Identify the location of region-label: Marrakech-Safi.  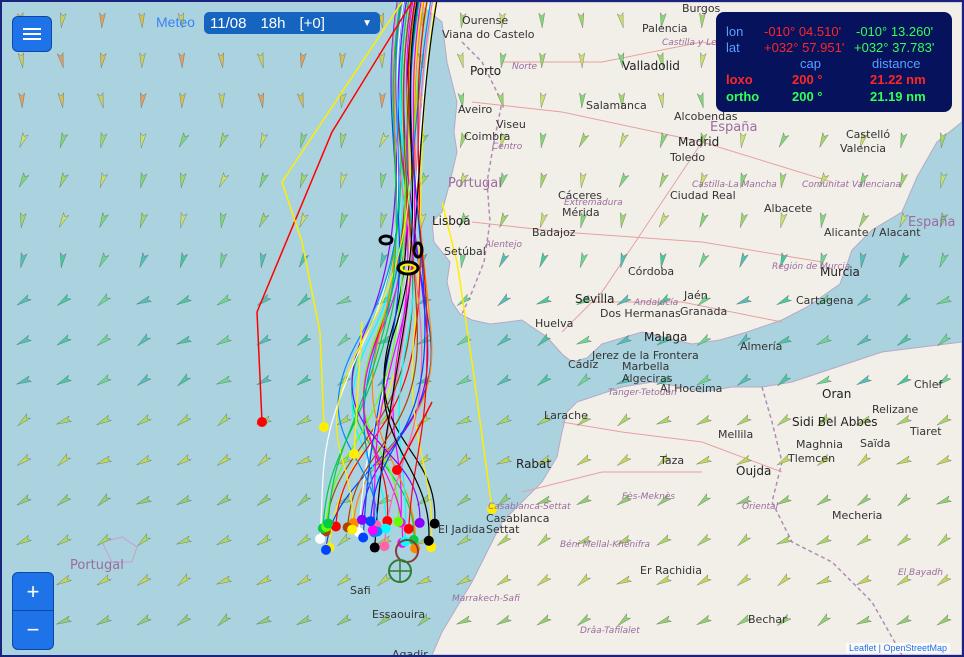
(486, 599).